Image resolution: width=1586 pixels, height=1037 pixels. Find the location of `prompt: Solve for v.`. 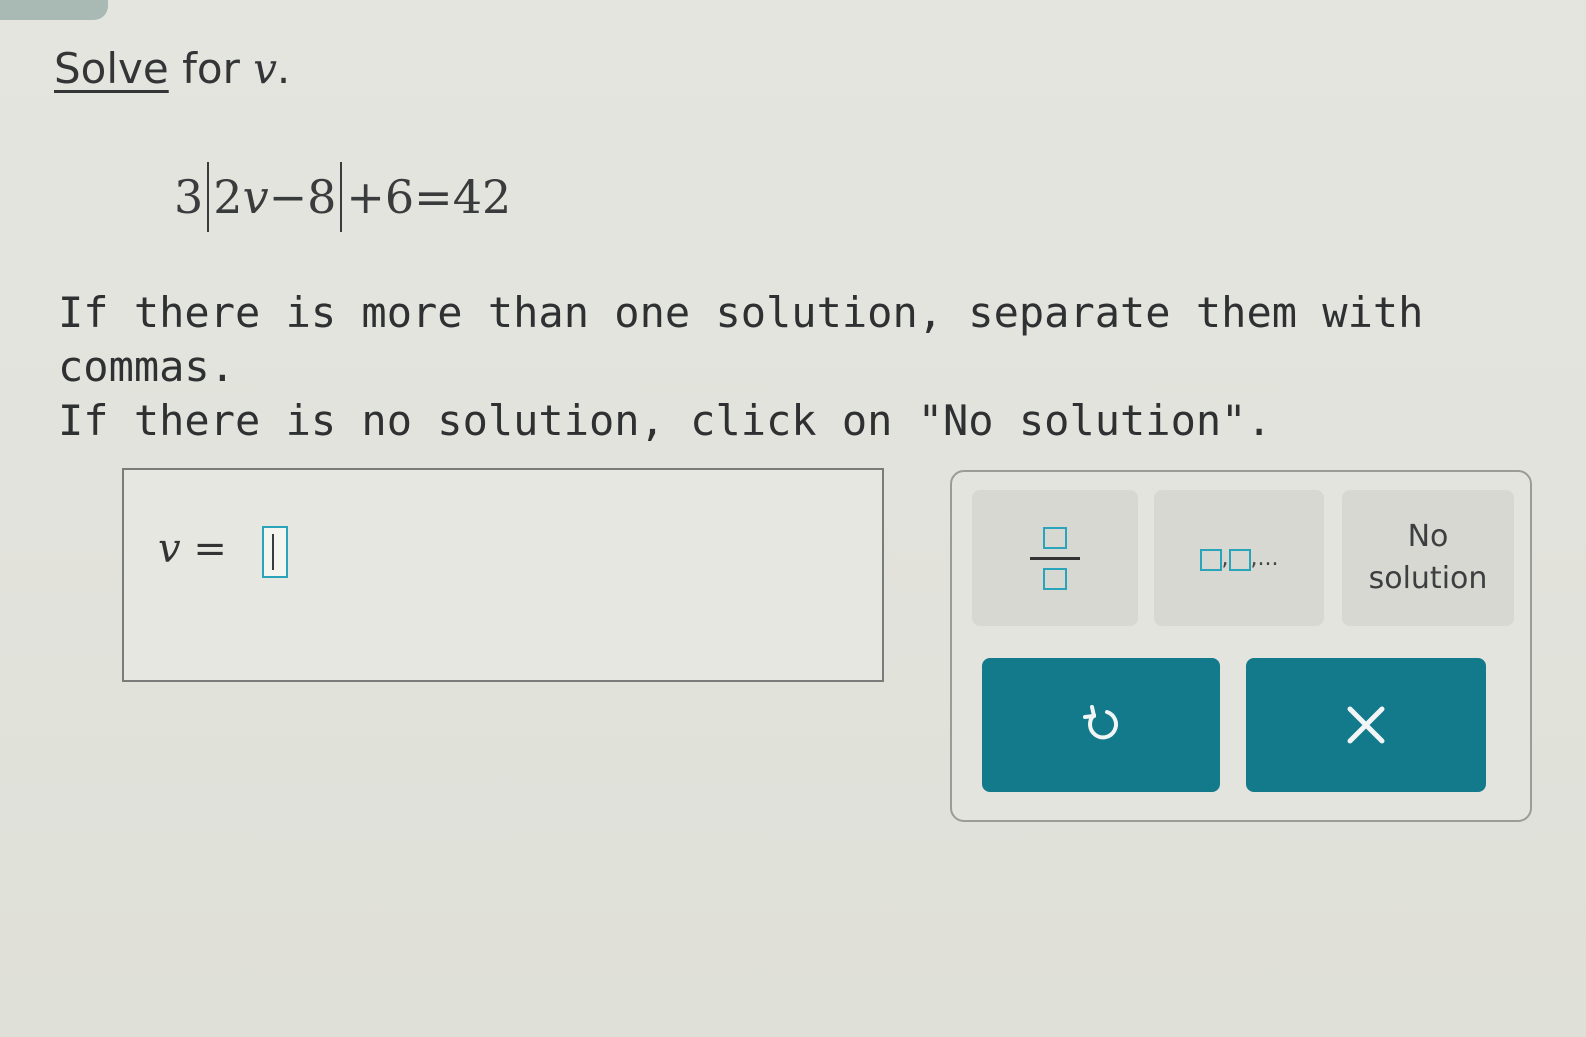

prompt: Solve for v. is located at coordinates (172, 68).